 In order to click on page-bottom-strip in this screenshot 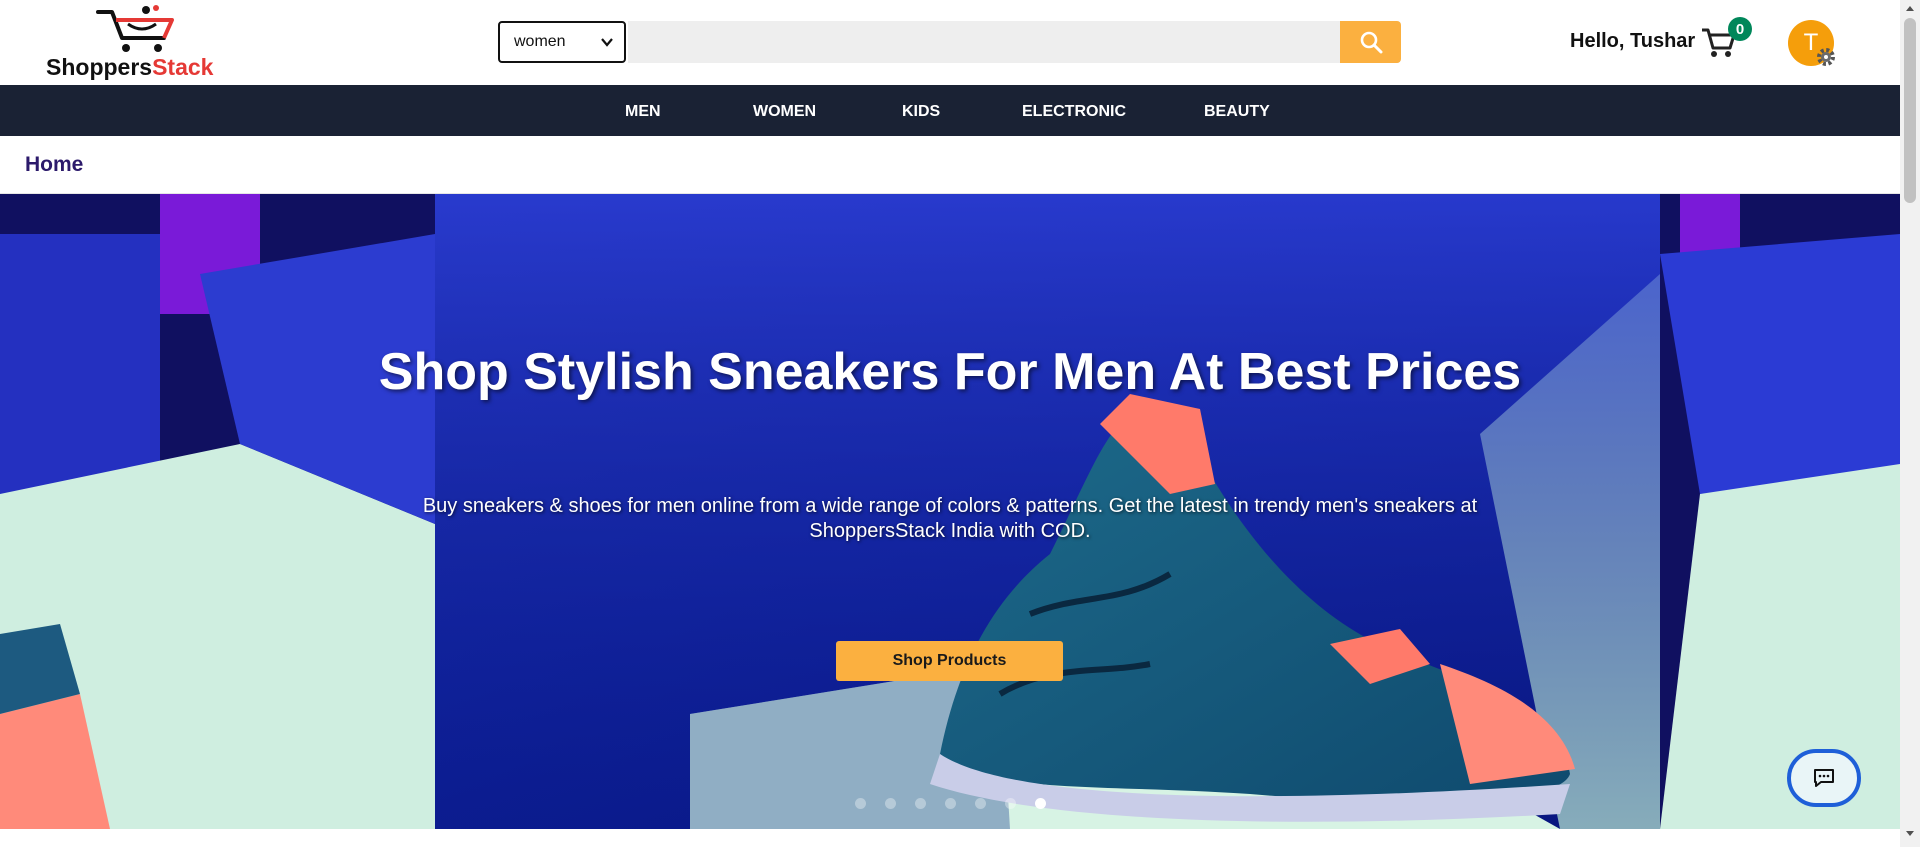, I will do `click(950, 838)`.